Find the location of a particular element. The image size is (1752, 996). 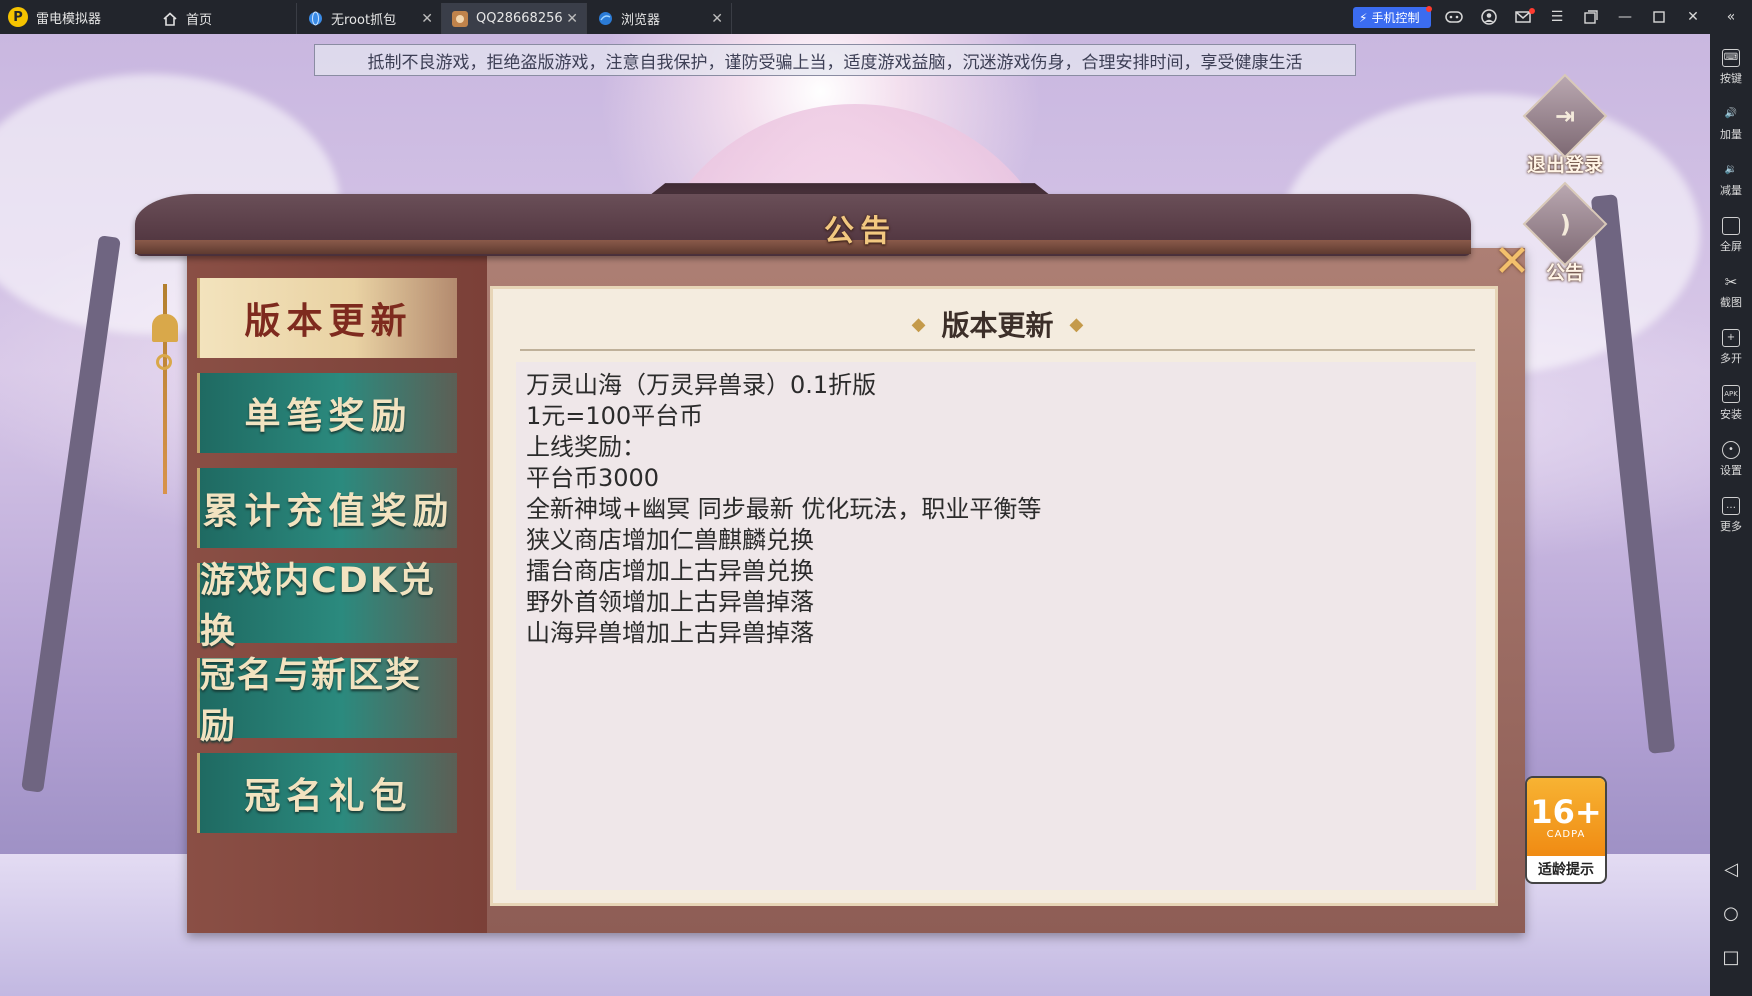

home-circle-icon: ○ is located at coordinates (1731, 913).